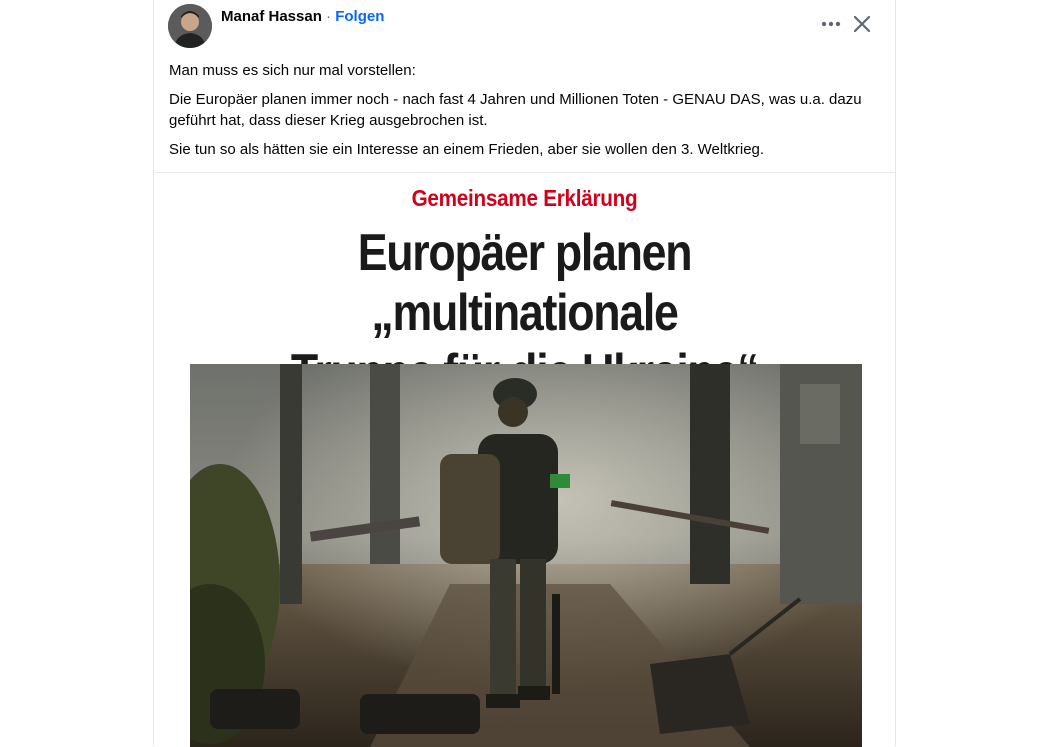 The image size is (1050, 747). I want to click on avatar-image, so click(190, 26).